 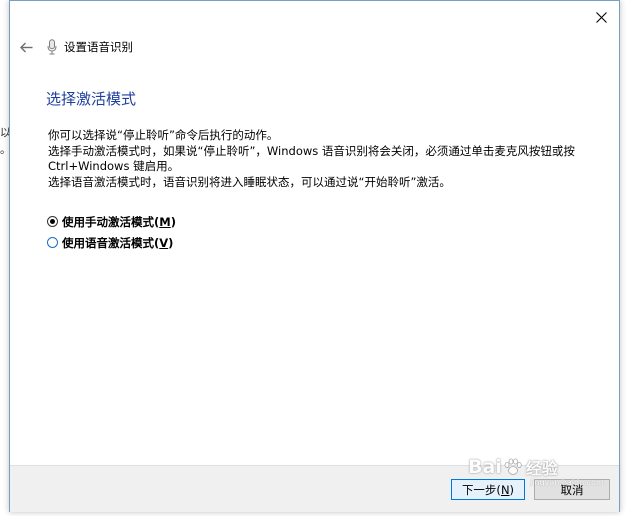 I want to click on activation-mode-options: 使用手动激活模式(M) 使用语音激活模式(V), so click(x=111, y=233).